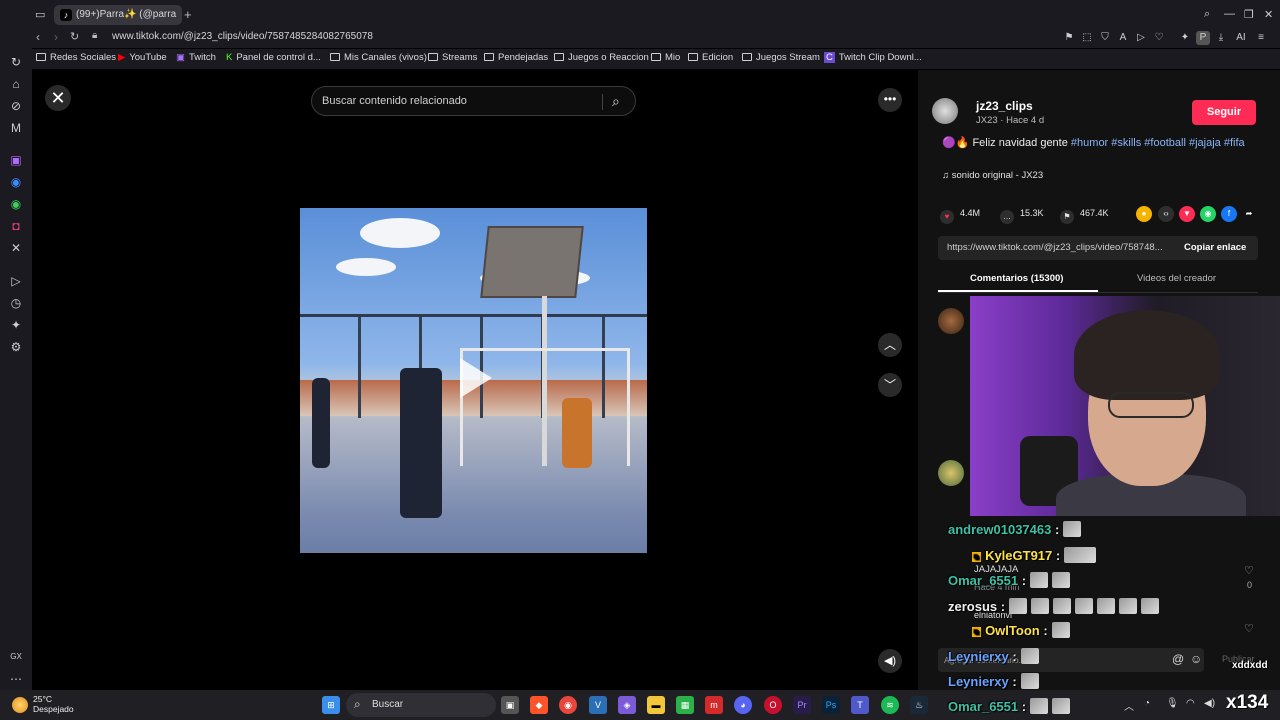 This screenshot has height=720, width=1280. I want to click on wifi-icon: ◠, so click(1190, 703).